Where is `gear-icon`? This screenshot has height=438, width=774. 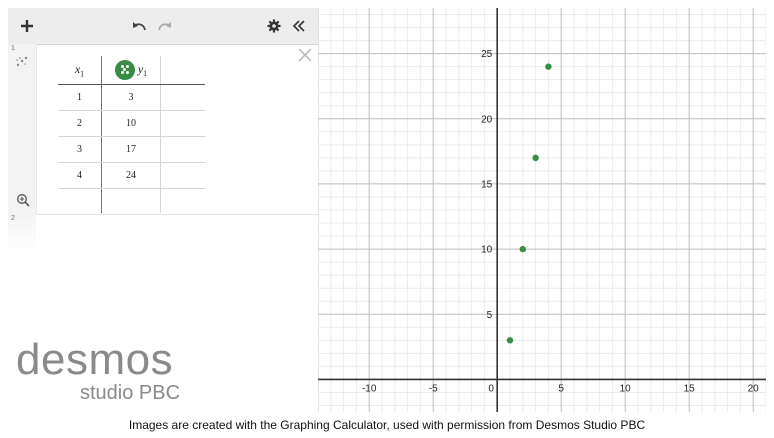 gear-icon is located at coordinates (274, 26).